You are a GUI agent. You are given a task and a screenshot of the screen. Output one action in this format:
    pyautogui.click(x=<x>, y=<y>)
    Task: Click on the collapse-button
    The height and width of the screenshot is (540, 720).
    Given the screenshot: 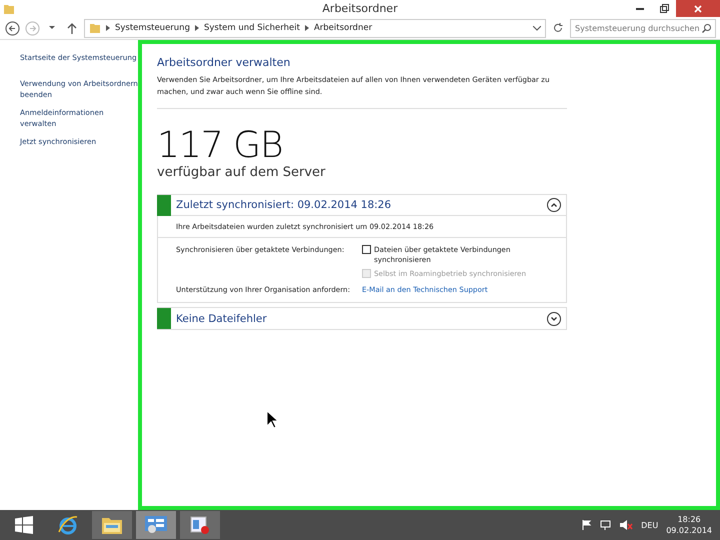 What is the action you would take?
    pyautogui.click(x=554, y=205)
    